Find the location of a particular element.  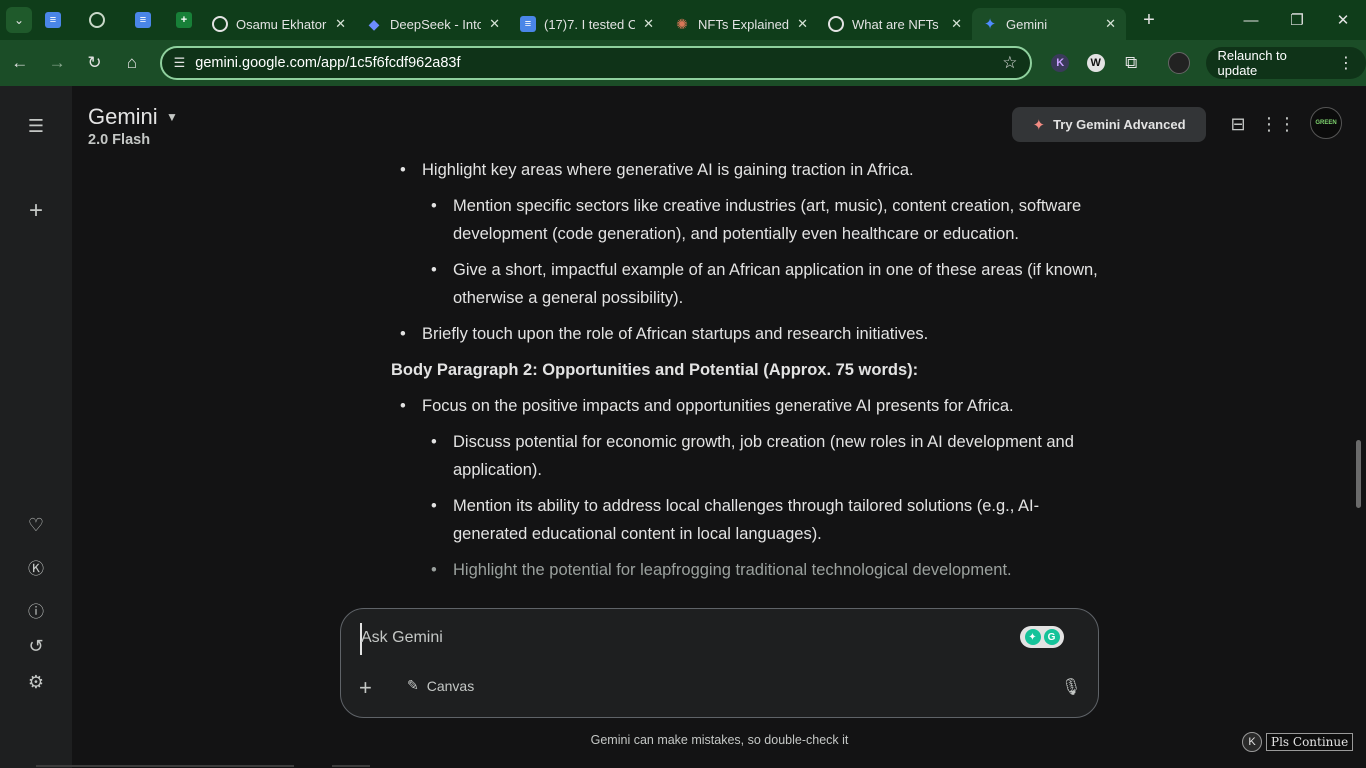

caret-down-icon: ▼ is located at coordinates (172, 117).